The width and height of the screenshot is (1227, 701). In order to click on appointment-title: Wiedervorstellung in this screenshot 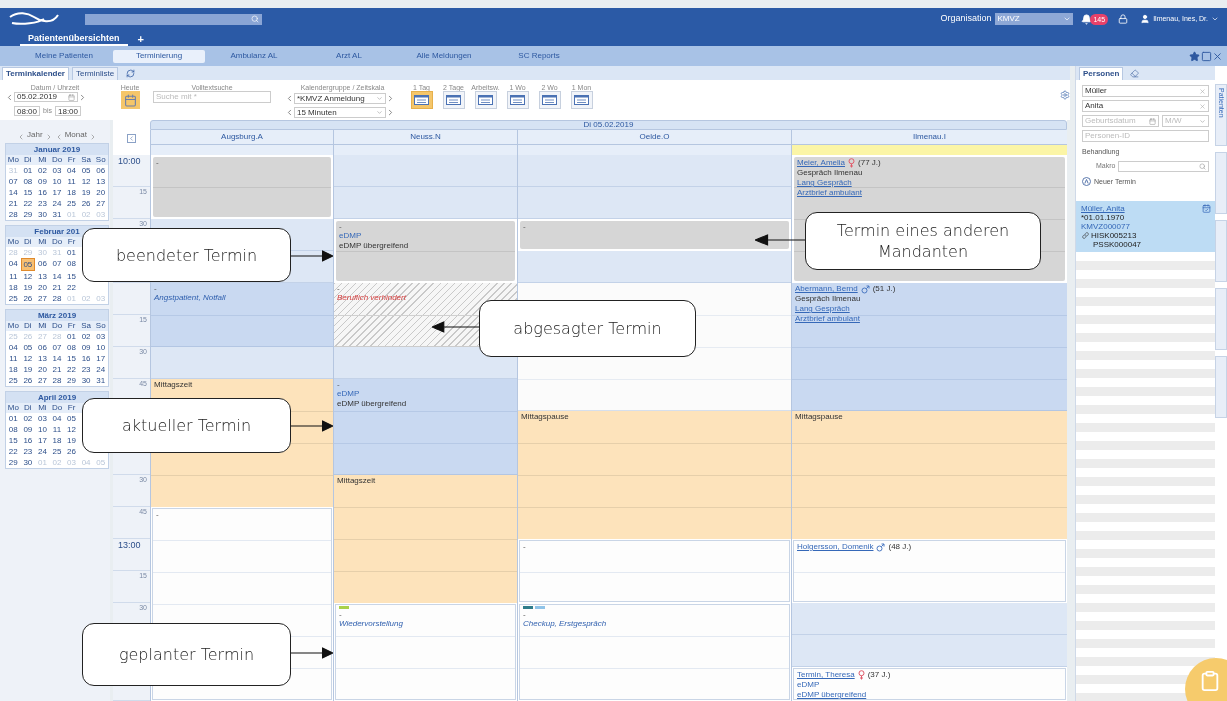, I will do `click(371, 624)`.